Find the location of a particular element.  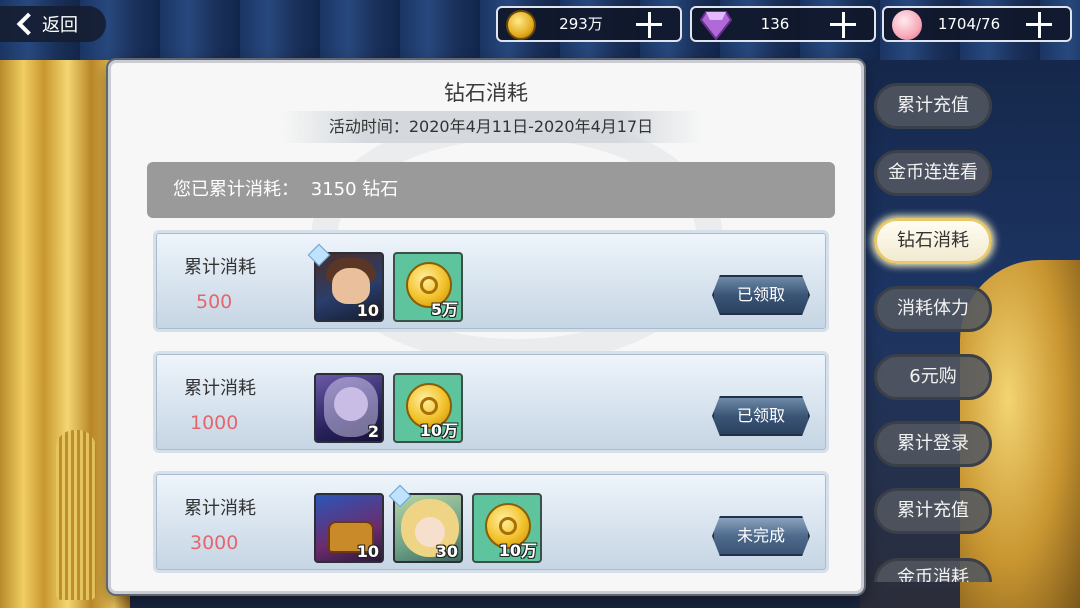

summary-value: 3150 钻石 is located at coordinates (354, 189).